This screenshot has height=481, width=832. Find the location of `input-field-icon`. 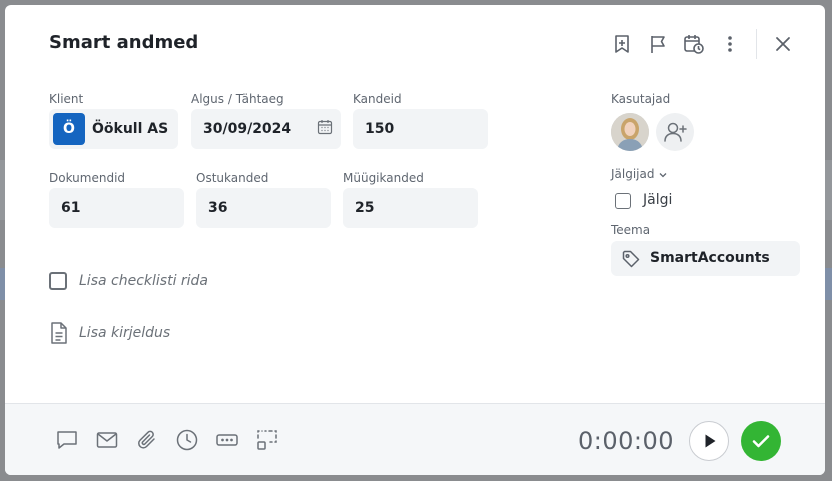

input-field-icon is located at coordinates (227, 440).